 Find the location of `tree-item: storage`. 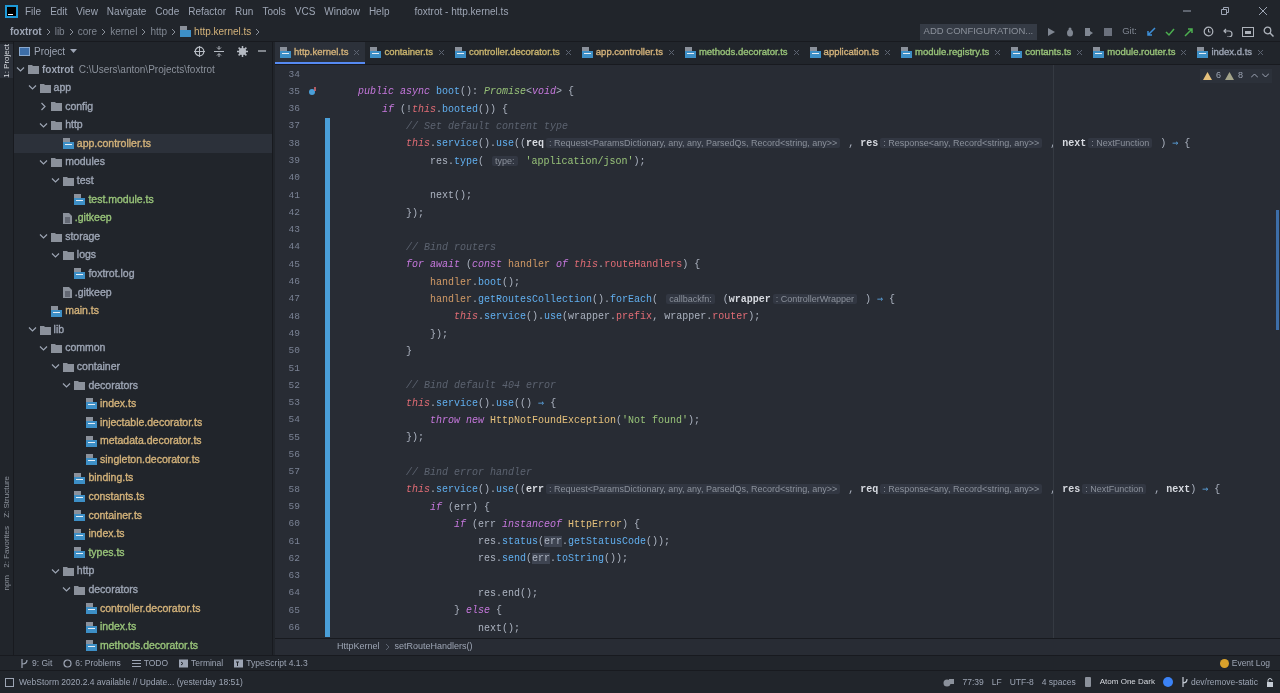

tree-item: storage is located at coordinates (143, 236).